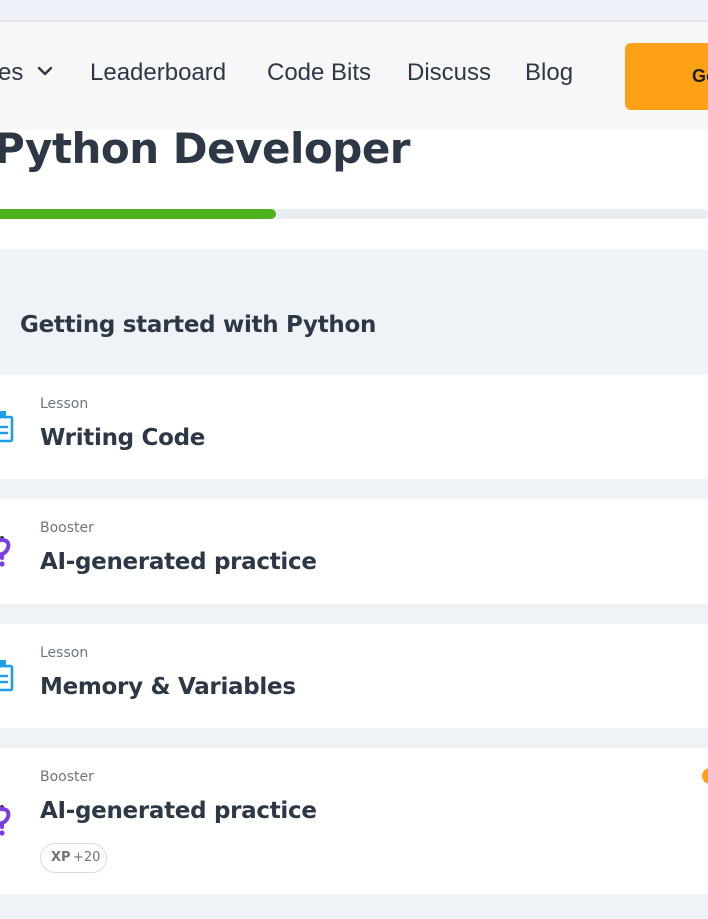 The image size is (708, 919). I want to click on xp-reward-badge: XP +20, so click(73, 858).